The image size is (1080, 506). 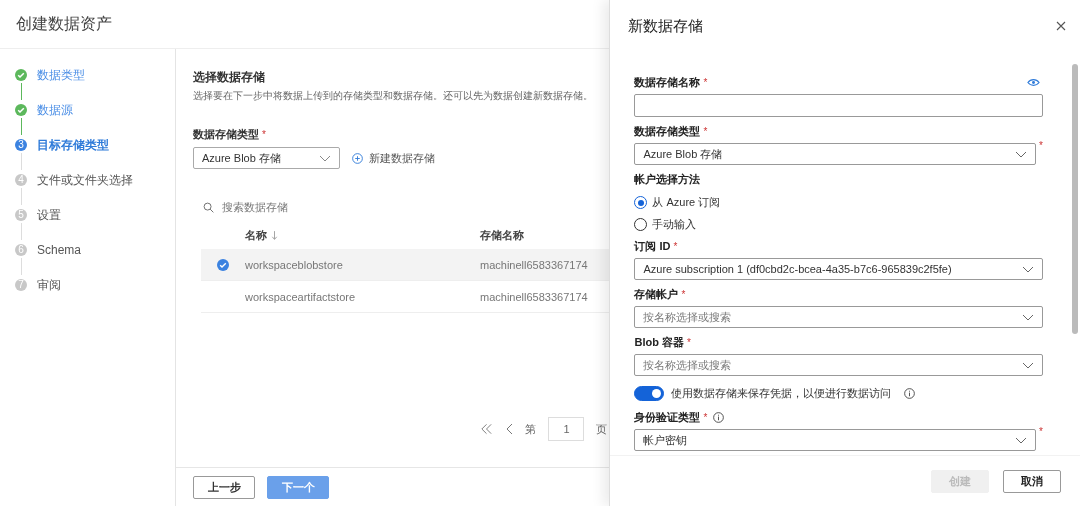 What do you see at coordinates (667, 179) in the screenshot?
I see `field-label: 帐户选择方法` at bounding box center [667, 179].